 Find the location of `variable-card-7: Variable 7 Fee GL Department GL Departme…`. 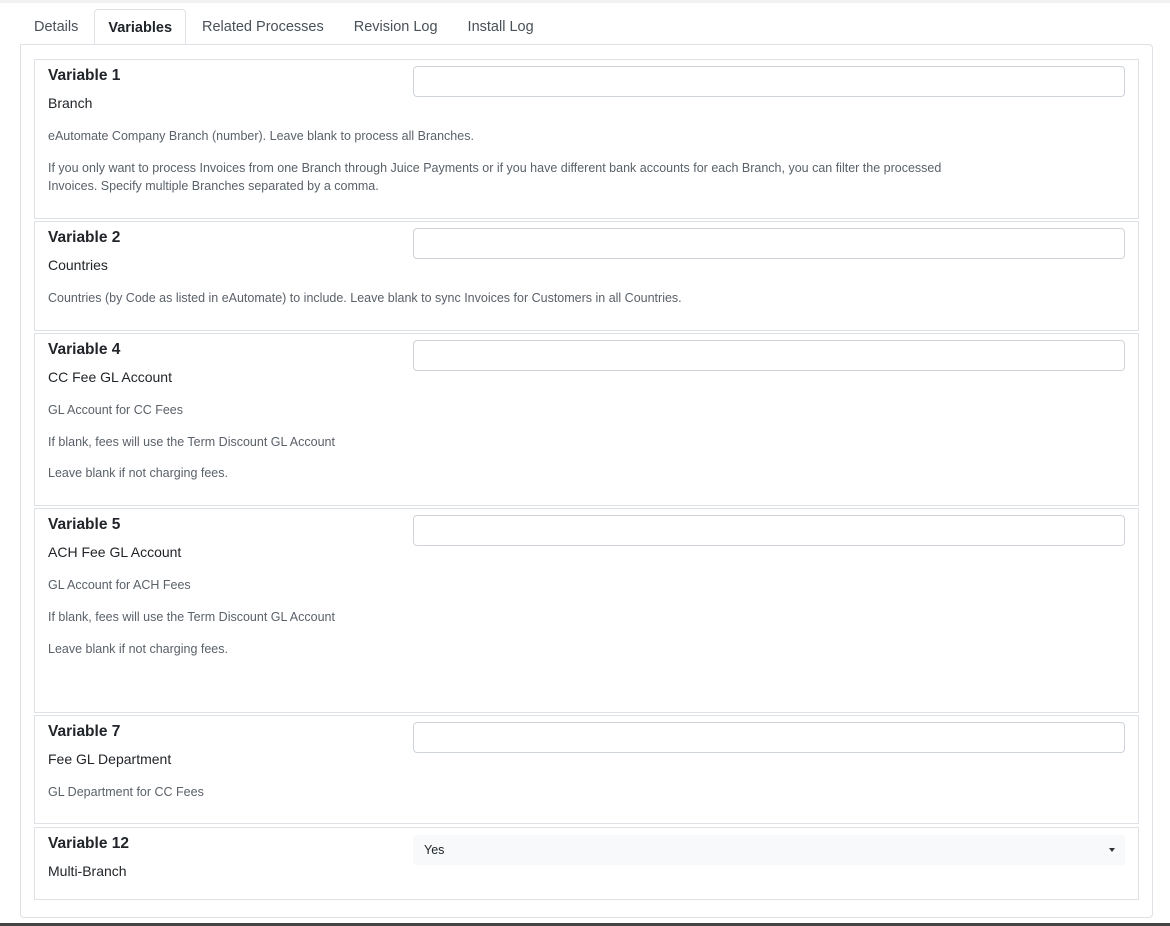

variable-card-7: Variable 7 Fee GL Department GL Departme… is located at coordinates (586, 769).